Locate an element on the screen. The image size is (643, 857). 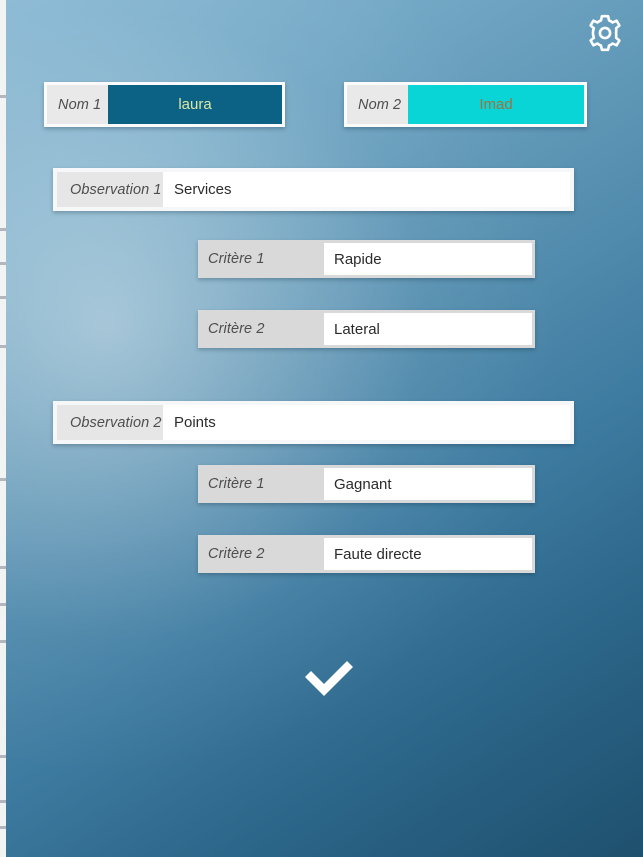
observation-1-row: Observation 1 Services is located at coordinates (313, 189).